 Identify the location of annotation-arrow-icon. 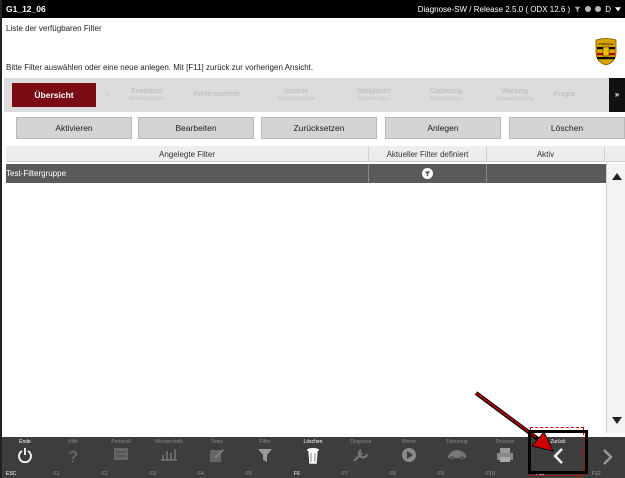
(514, 421).